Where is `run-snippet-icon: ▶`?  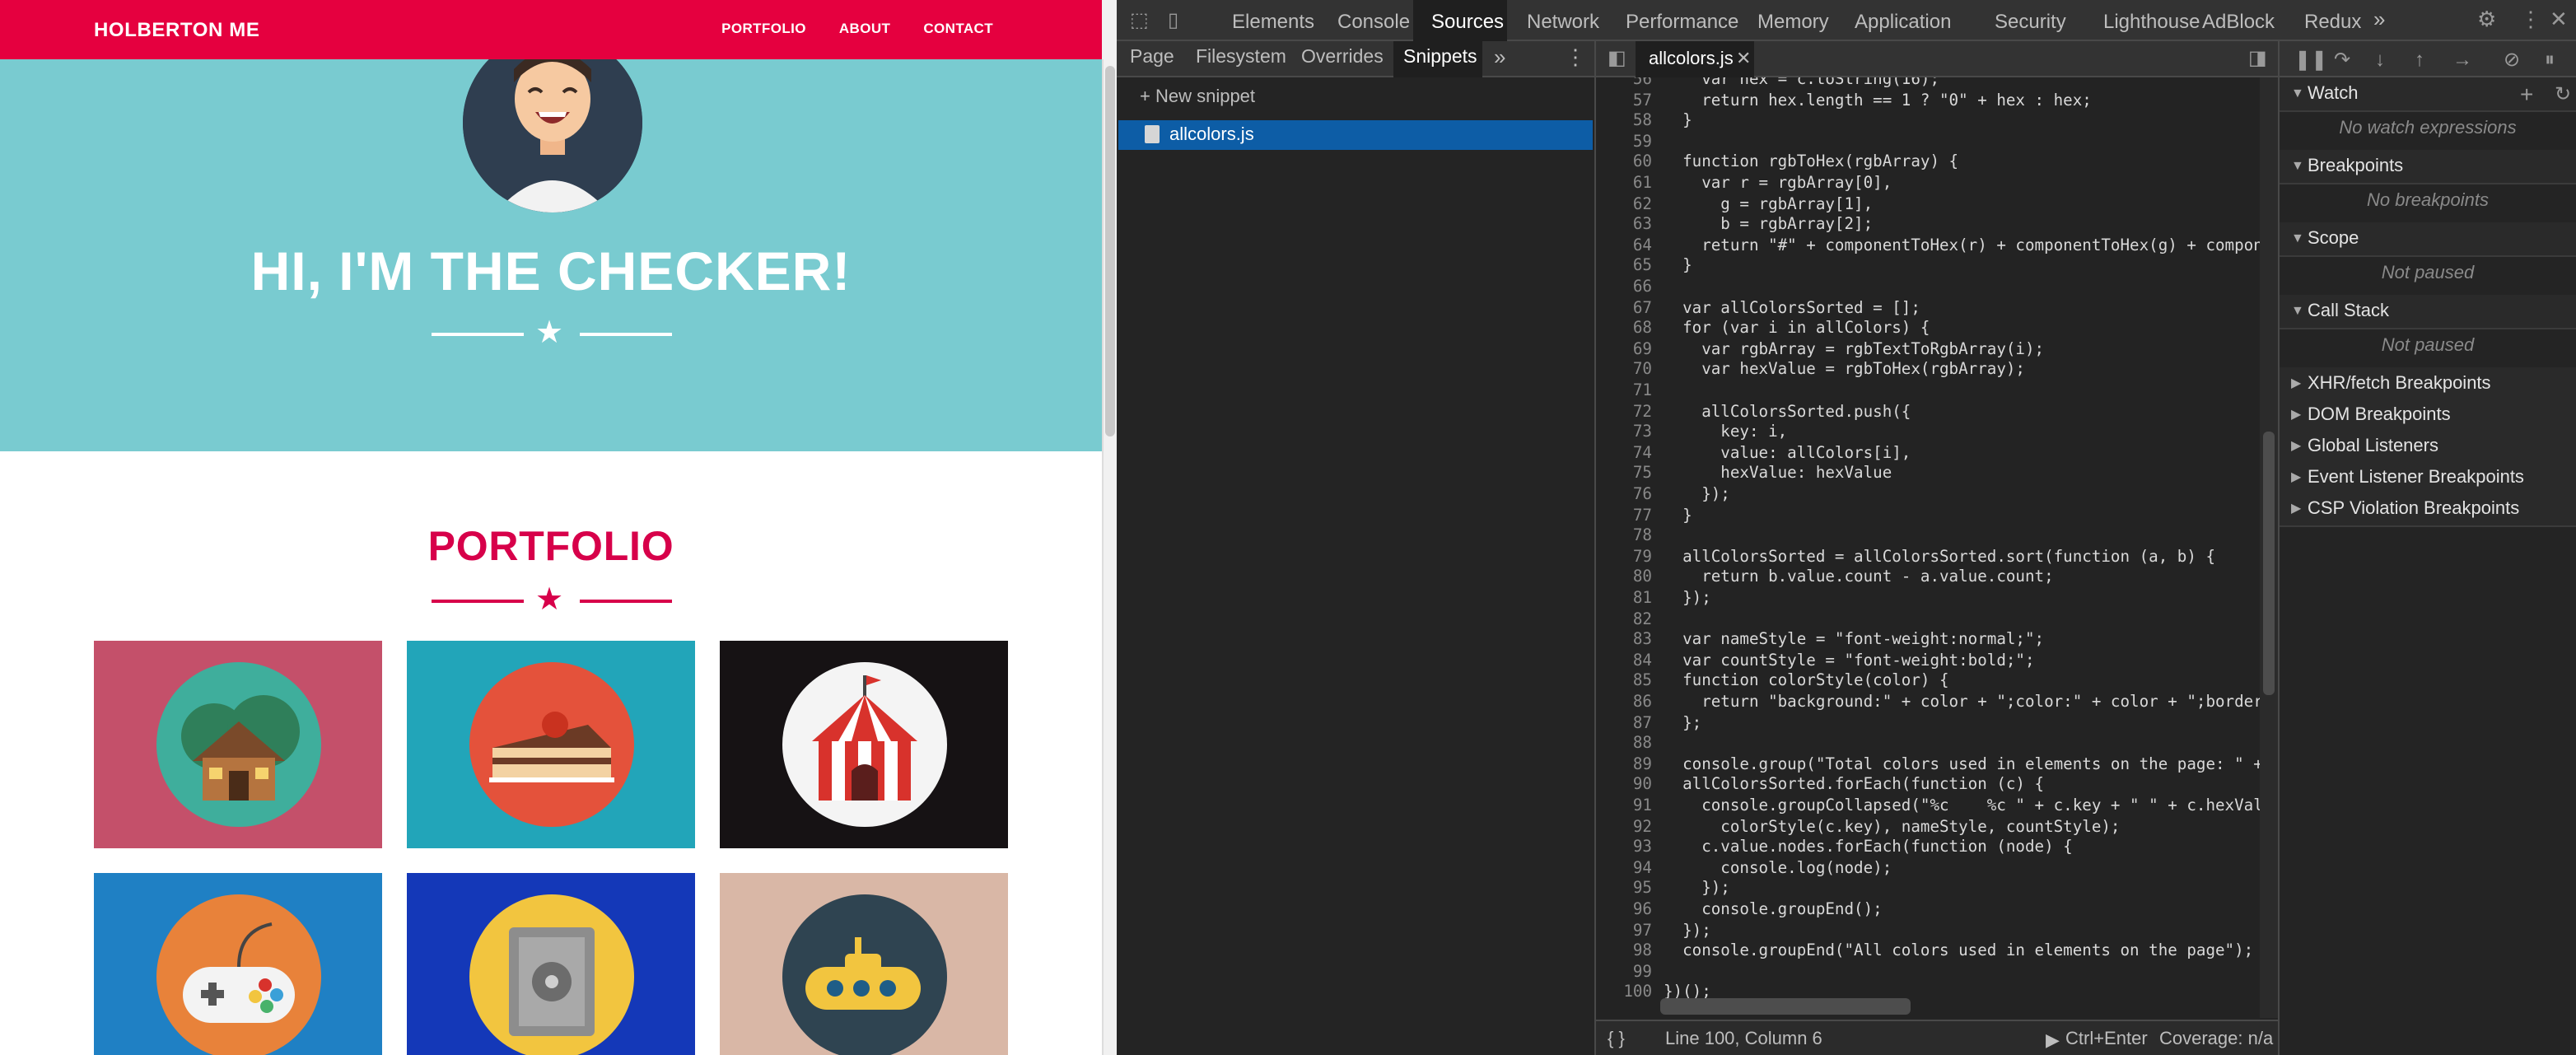
run-snippet-icon: ▶ is located at coordinates (2053, 1040).